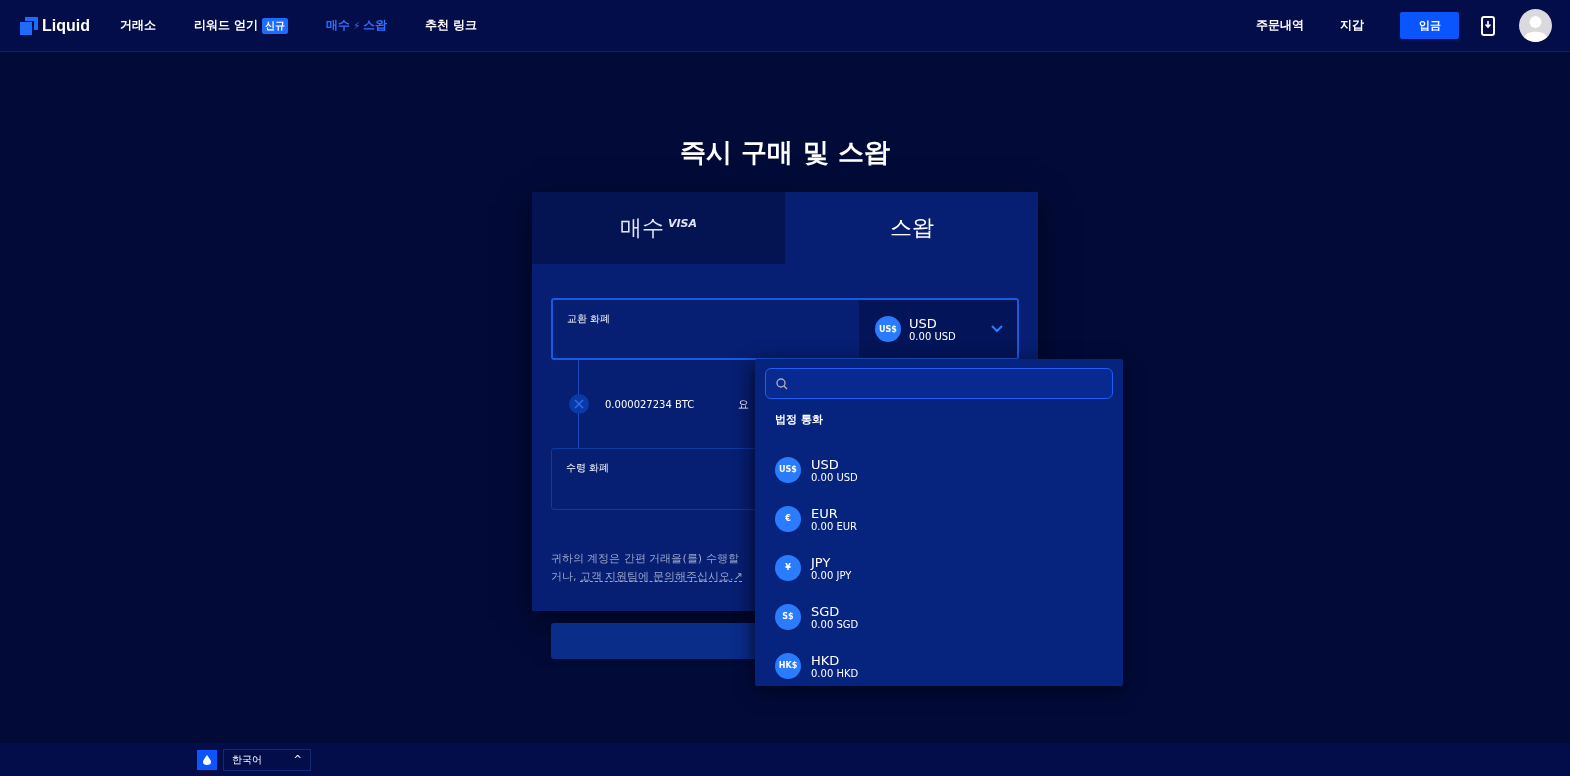  Describe the element at coordinates (785, 152) in the screenshot. I see `page-title: 즉시 구매 및 스왑` at that location.